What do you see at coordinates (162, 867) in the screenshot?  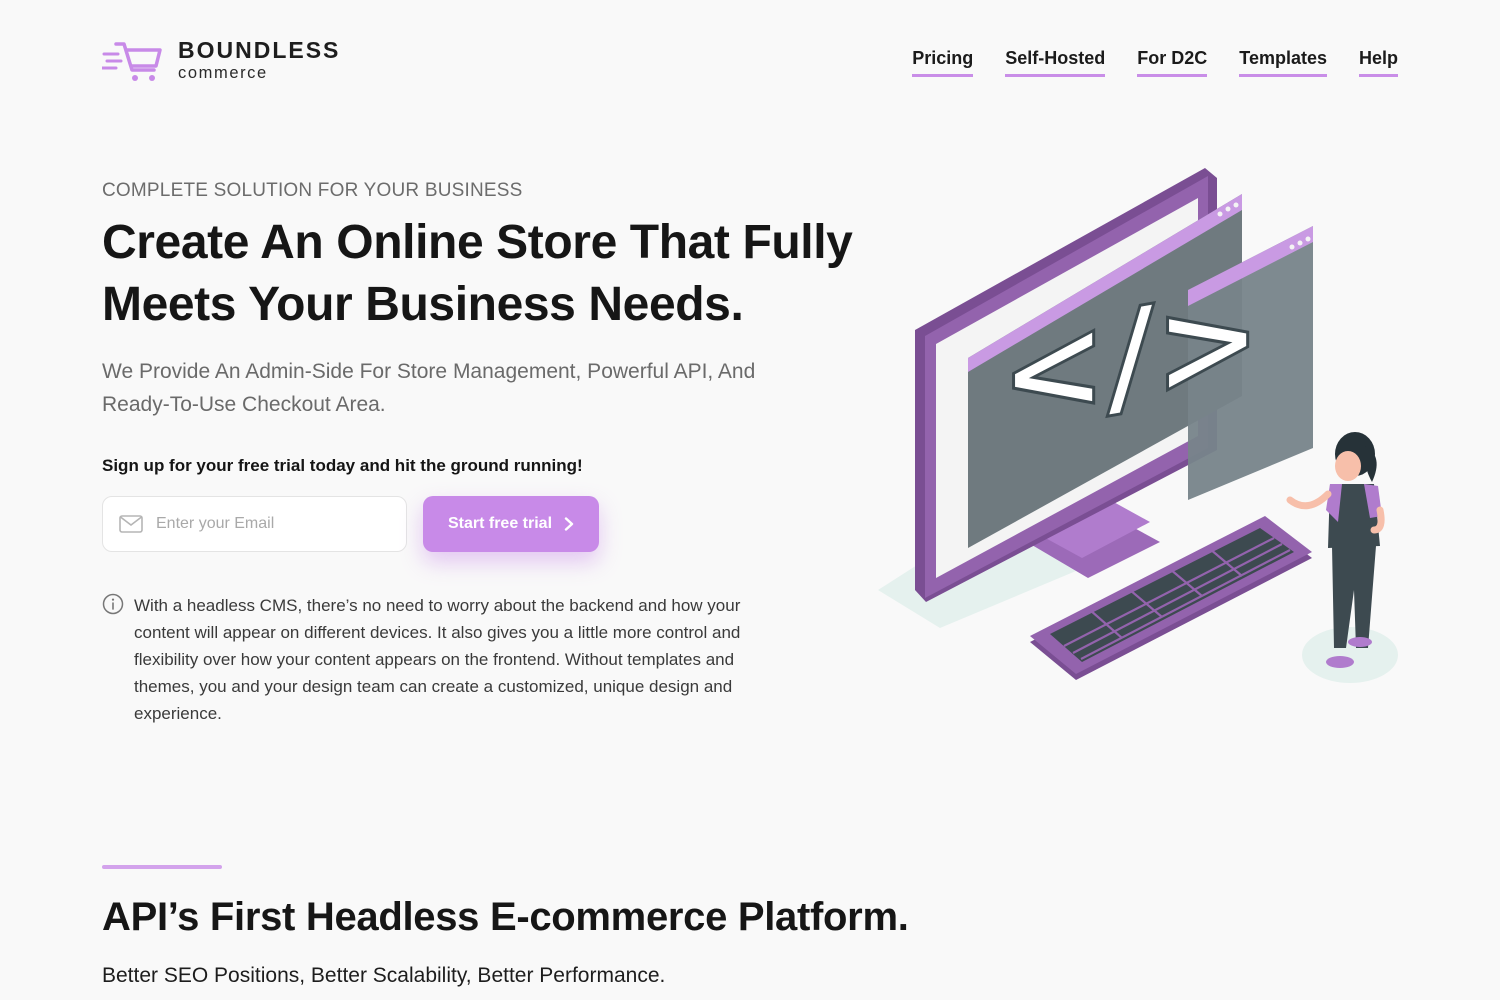 I see `section-divider` at bounding box center [162, 867].